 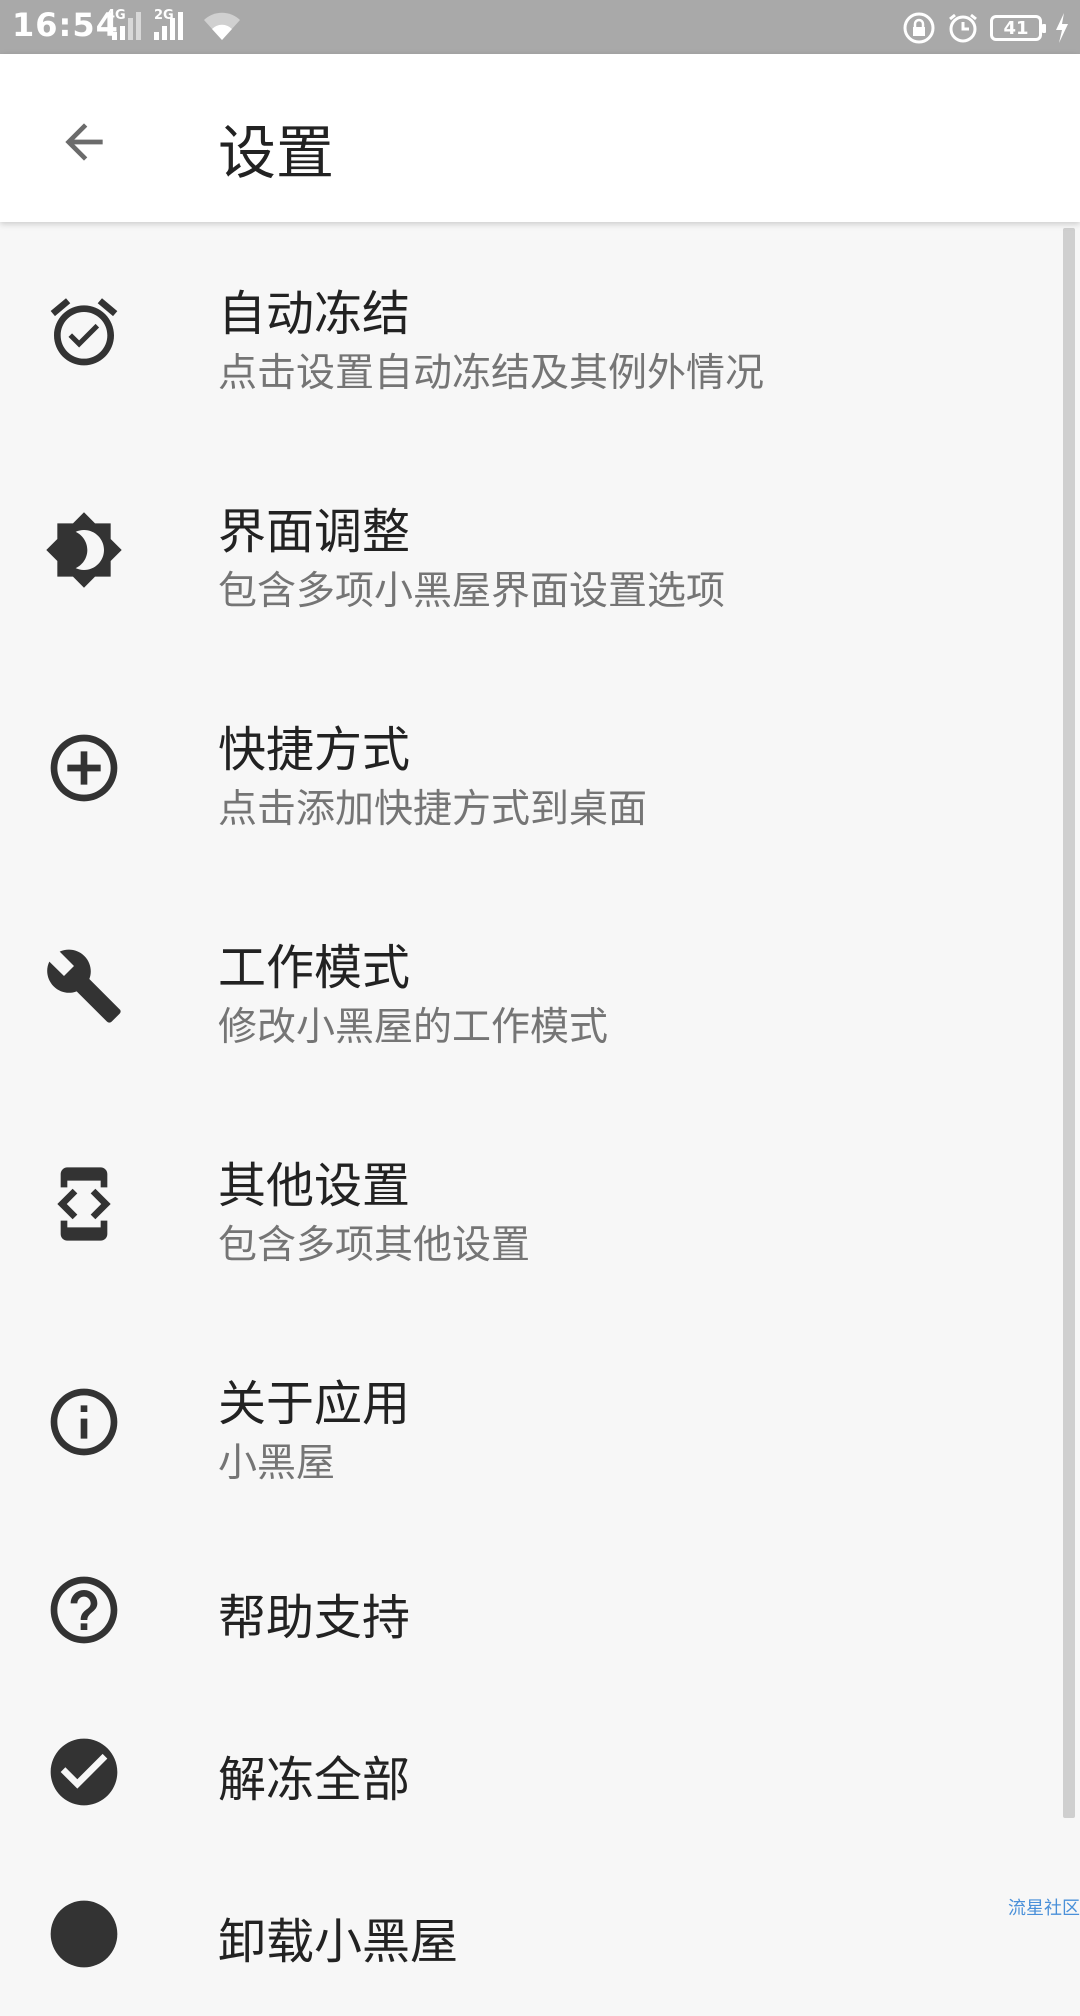 What do you see at coordinates (540, 27) in the screenshot?
I see `status-bar: 16:54 4G 2G 41` at bounding box center [540, 27].